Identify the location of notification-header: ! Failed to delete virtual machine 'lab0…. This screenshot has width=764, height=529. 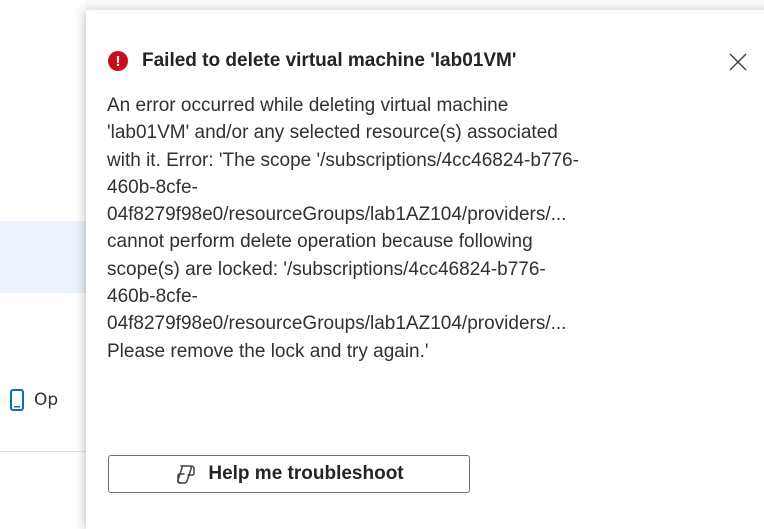
(312, 61).